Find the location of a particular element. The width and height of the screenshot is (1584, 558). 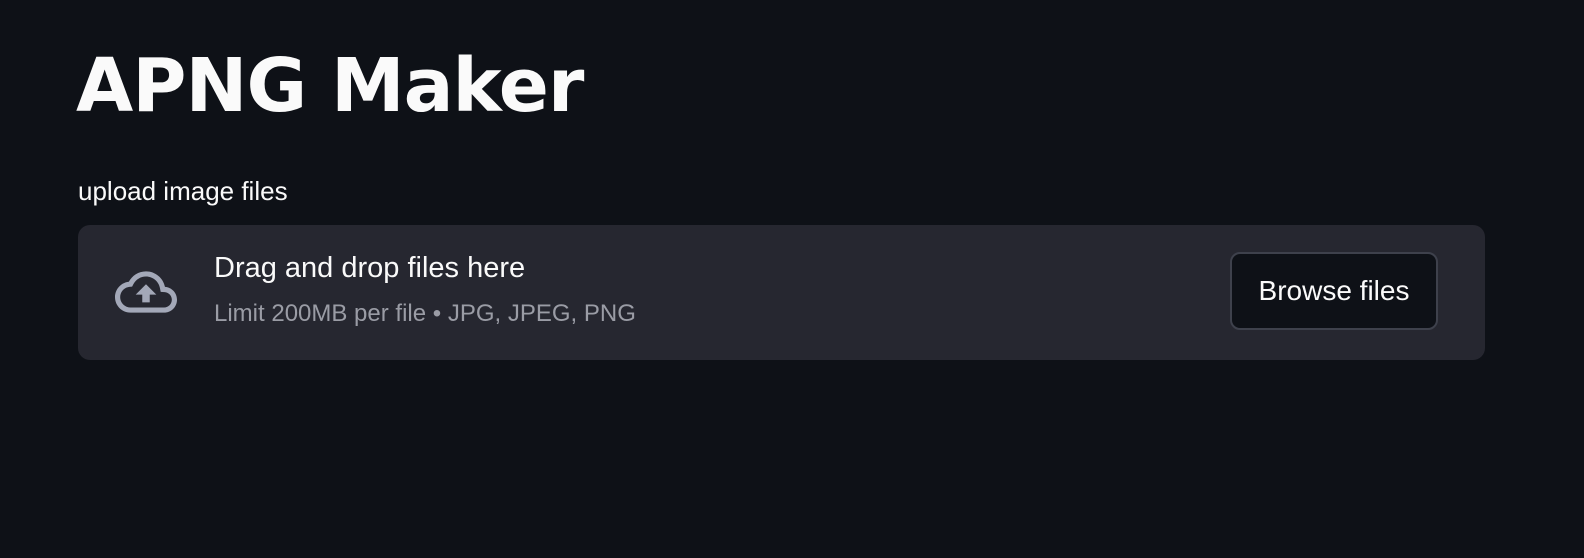

dropzone-instruction: Drag and drop files here is located at coordinates (370, 268).